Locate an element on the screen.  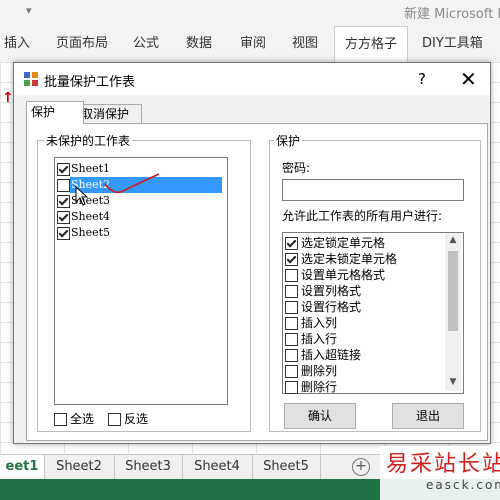
ribbon-tab-insert: 插入 is located at coordinates (17, 44).